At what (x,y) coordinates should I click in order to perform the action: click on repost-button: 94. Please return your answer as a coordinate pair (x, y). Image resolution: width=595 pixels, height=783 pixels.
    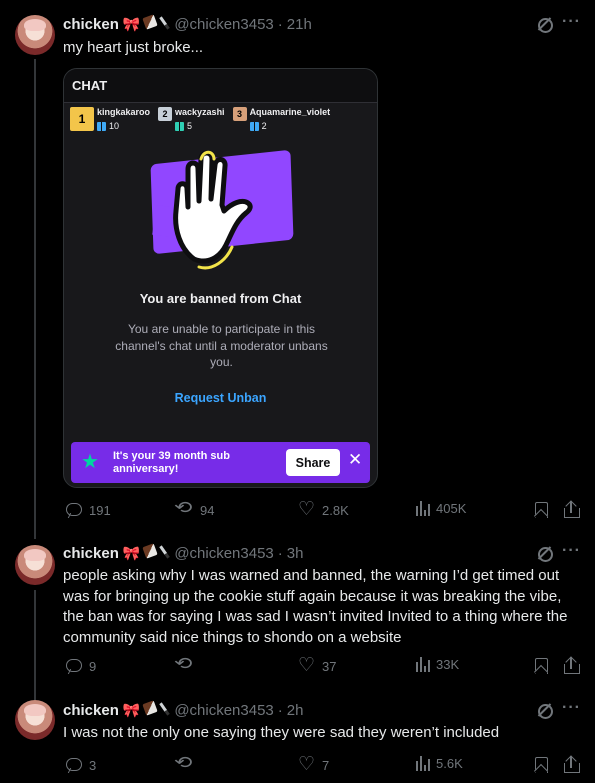
    Looking at the image, I should click on (195, 510).